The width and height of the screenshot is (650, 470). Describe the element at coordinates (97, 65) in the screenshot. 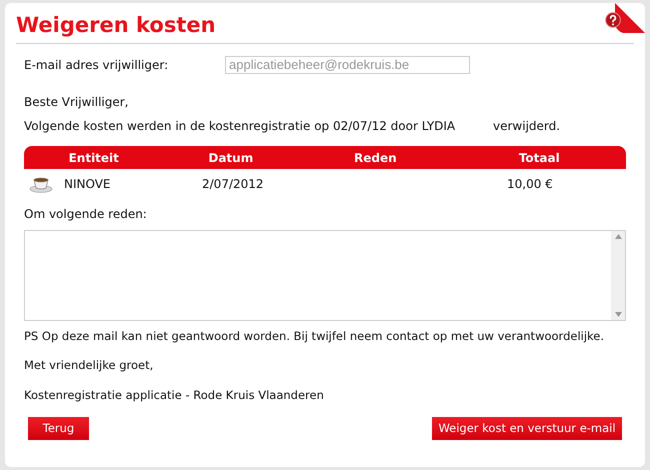

I see `email-label: E-mail adres vrijwilliger:` at that location.